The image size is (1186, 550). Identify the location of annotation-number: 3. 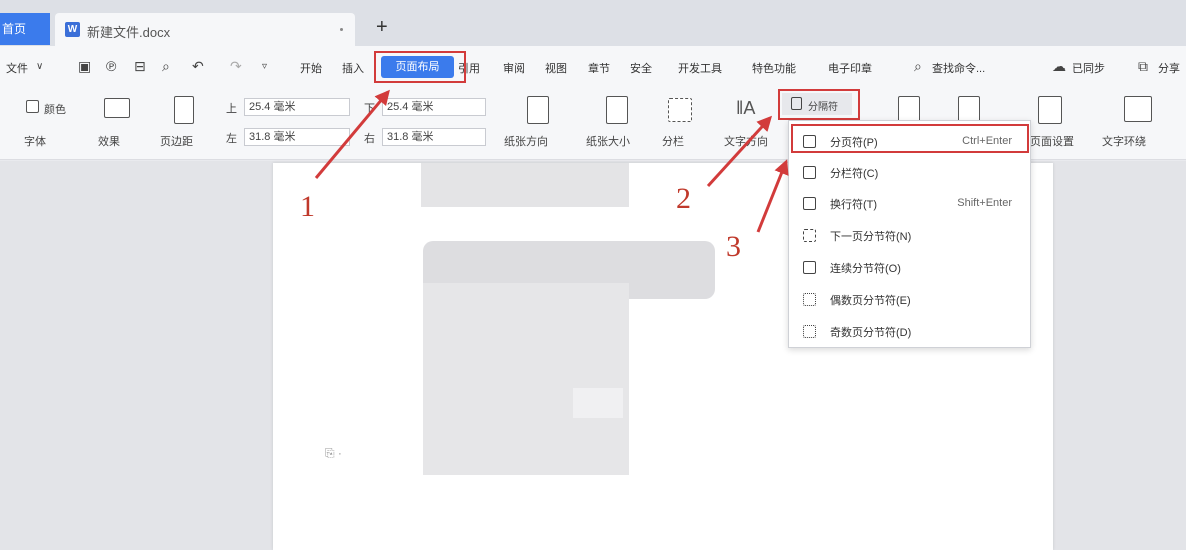
(733, 246).